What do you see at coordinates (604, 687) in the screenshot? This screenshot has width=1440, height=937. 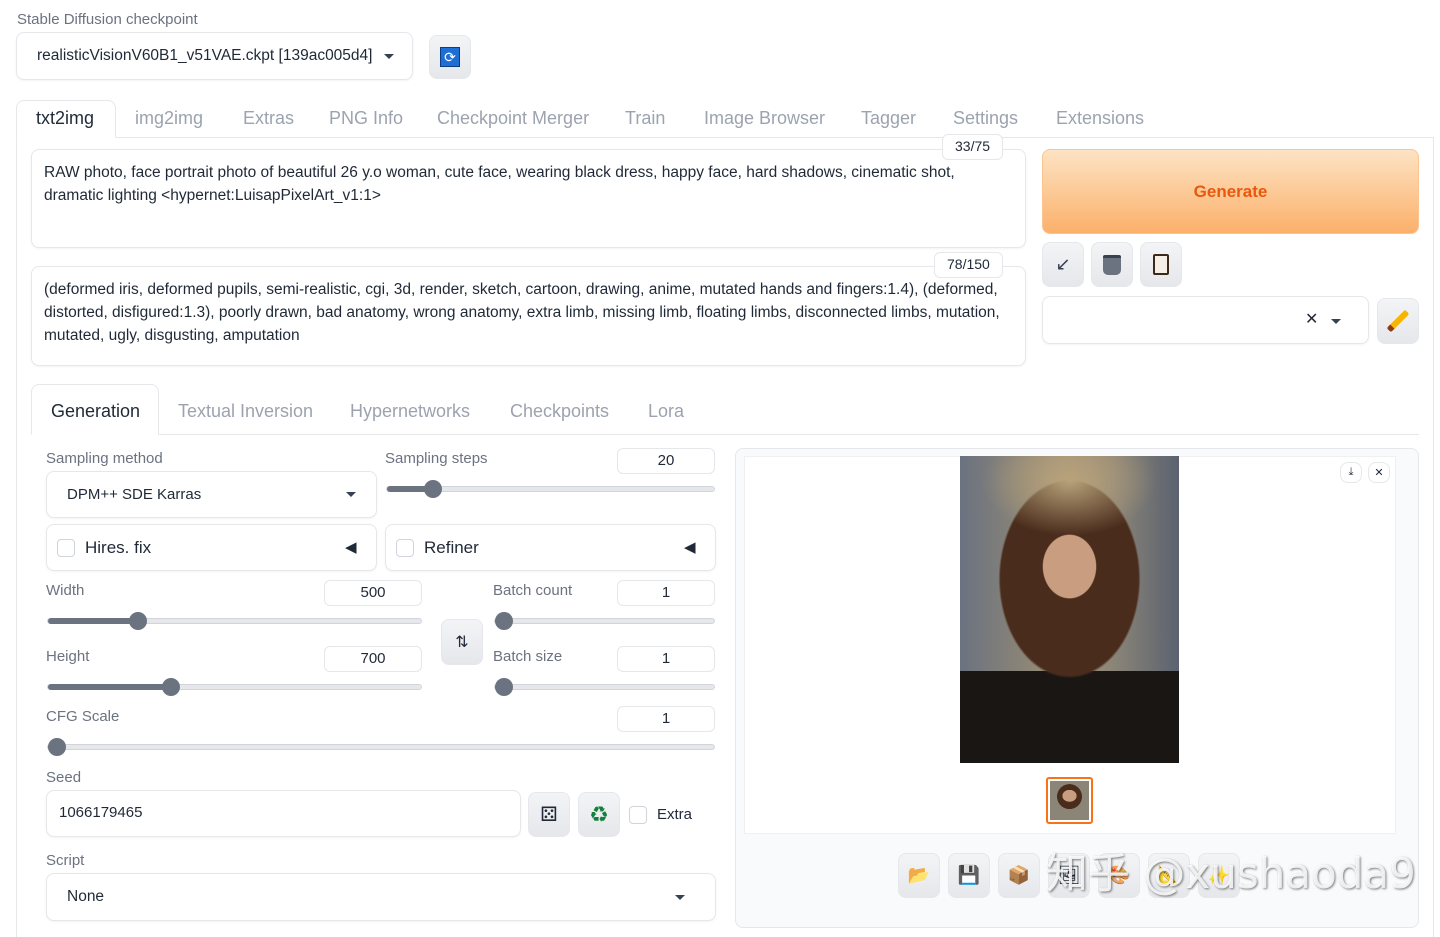 I see `batch-size-slider` at bounding box center [604, 687].